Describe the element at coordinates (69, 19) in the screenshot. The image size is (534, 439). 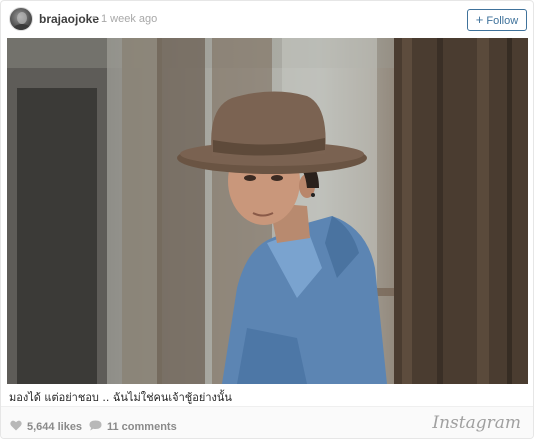
I see `username-link: brajaojoke` at that location.